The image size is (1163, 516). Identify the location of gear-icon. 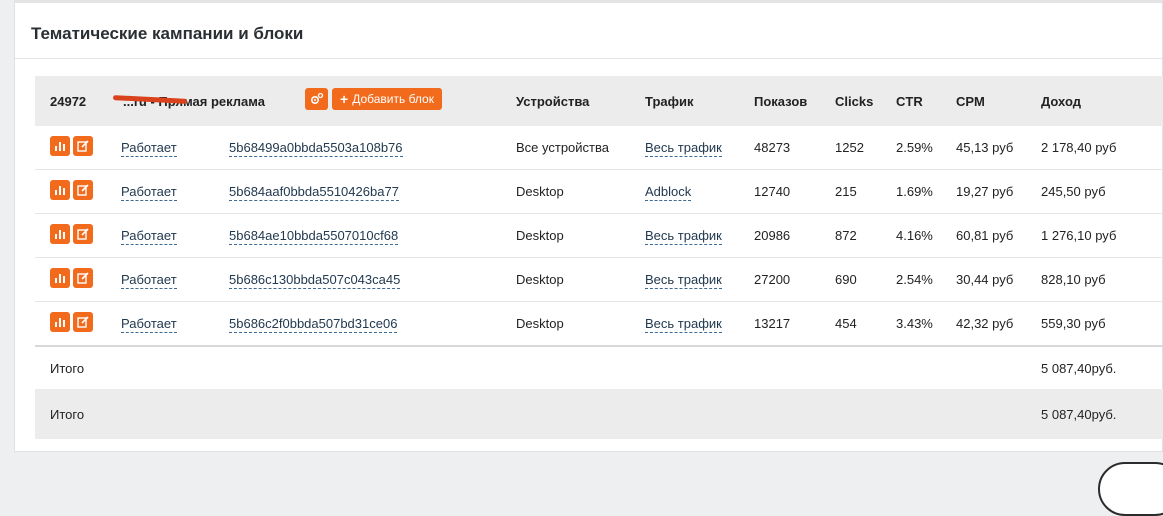
(316, 98).